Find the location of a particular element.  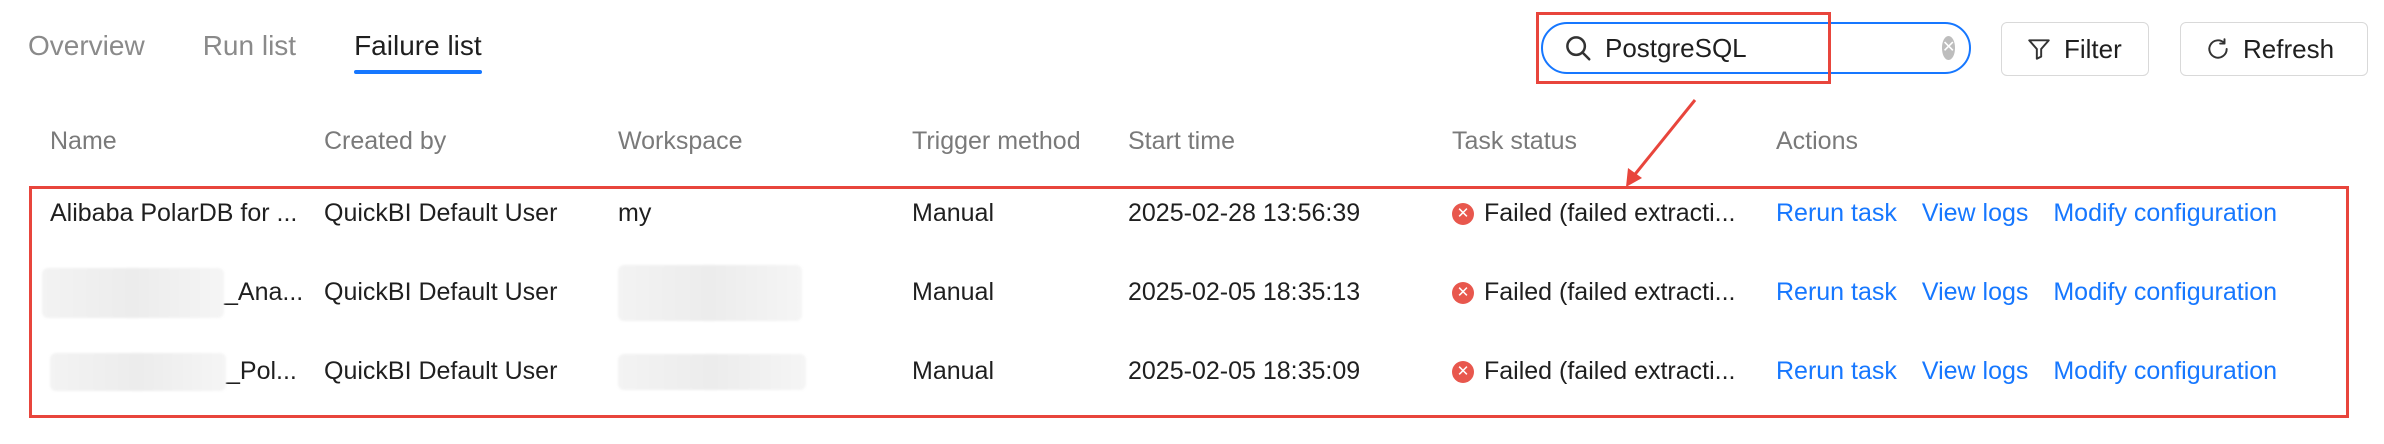

row-start-time: 2025-02-05 18:35:09 is located at coordinates (1244, 371).